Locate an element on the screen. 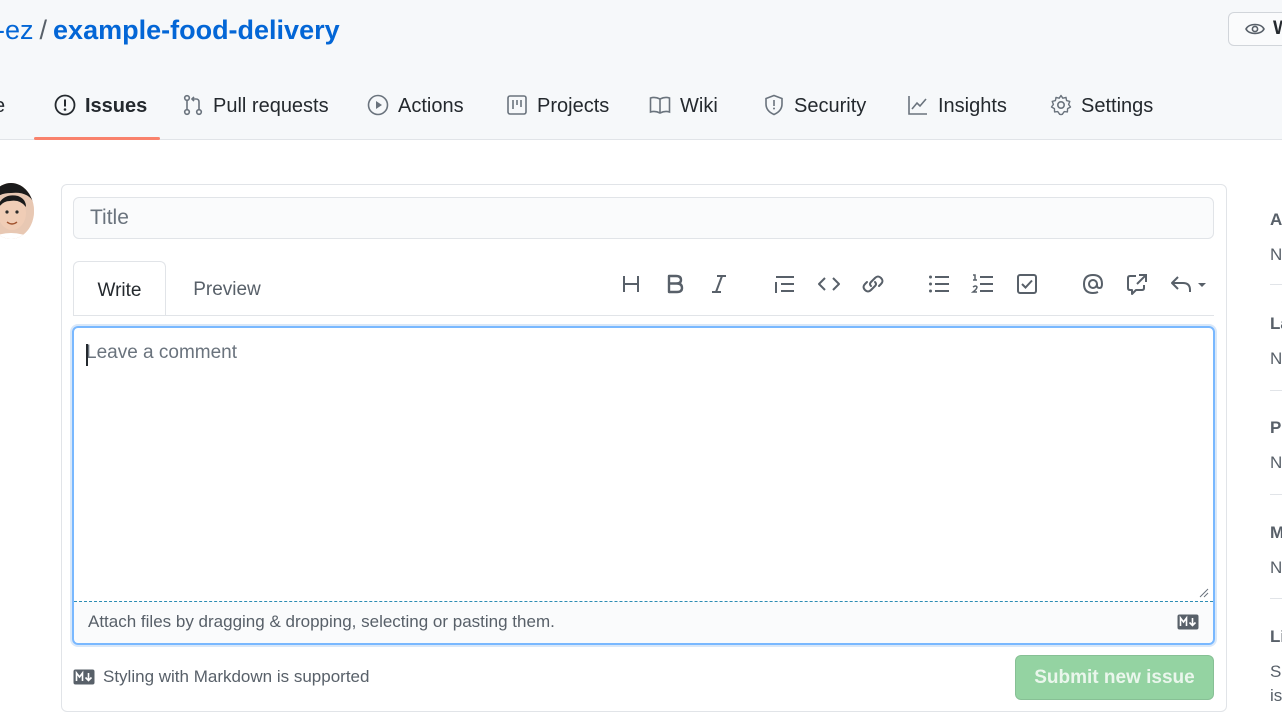 Image resolution: width=1282 pixels, height=721 pixels. tab-label: Projects is located at coordinates (573, 106).